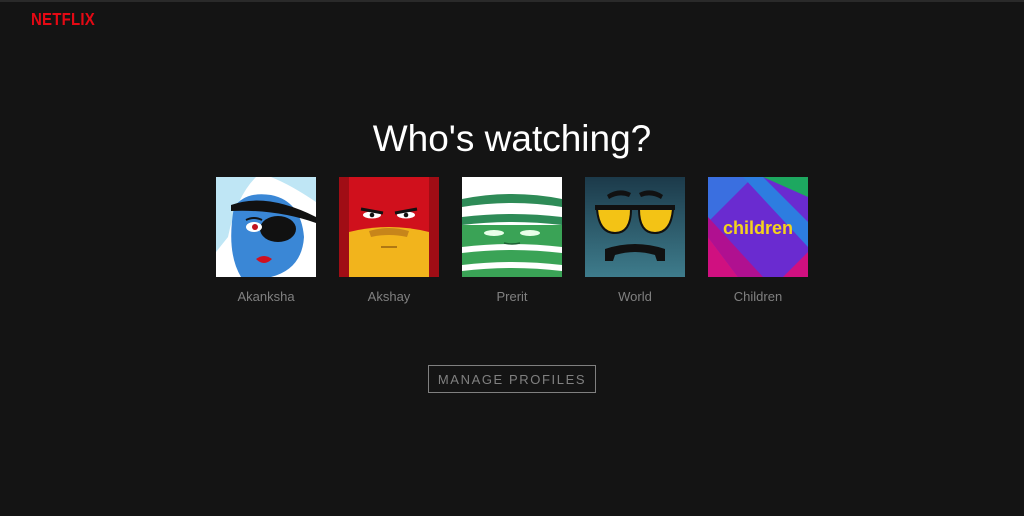 The width and height of the screenshot is (1024, 516). What do you see at coordinates (389, 296) in the screenshot?
I see `profile-name: Akshay` at bounding box center [389, 296].